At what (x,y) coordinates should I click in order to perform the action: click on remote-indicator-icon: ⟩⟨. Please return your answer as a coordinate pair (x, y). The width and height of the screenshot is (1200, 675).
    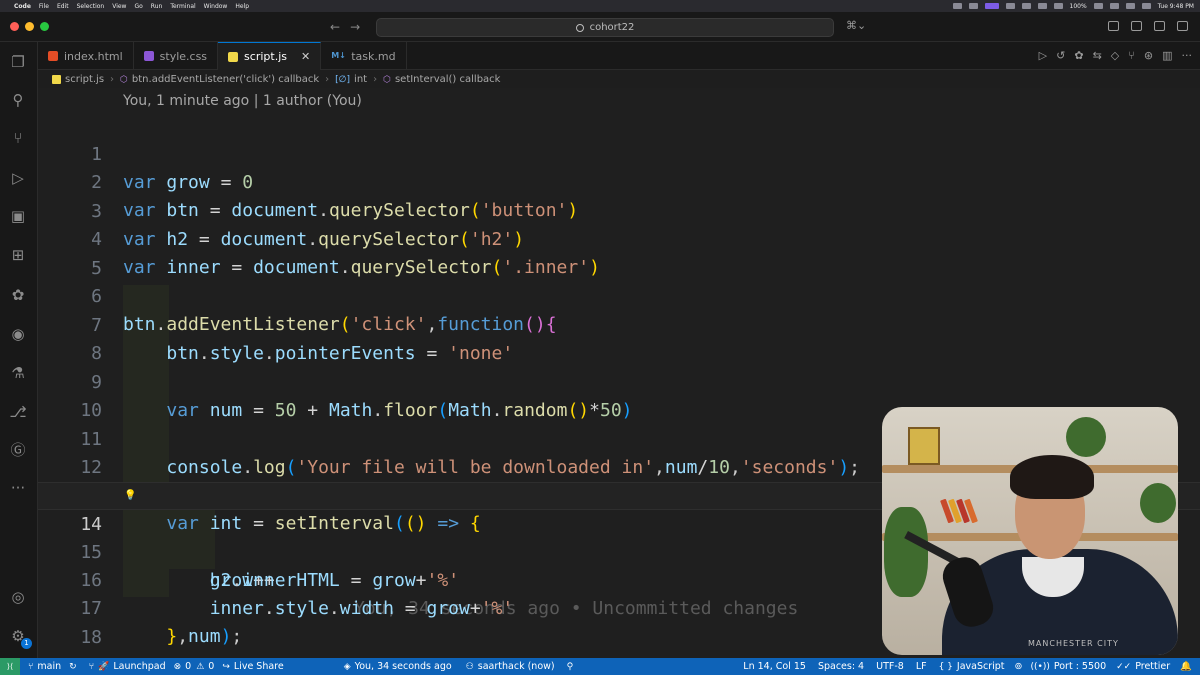
    Looking at the image, I should click on (10, 666).